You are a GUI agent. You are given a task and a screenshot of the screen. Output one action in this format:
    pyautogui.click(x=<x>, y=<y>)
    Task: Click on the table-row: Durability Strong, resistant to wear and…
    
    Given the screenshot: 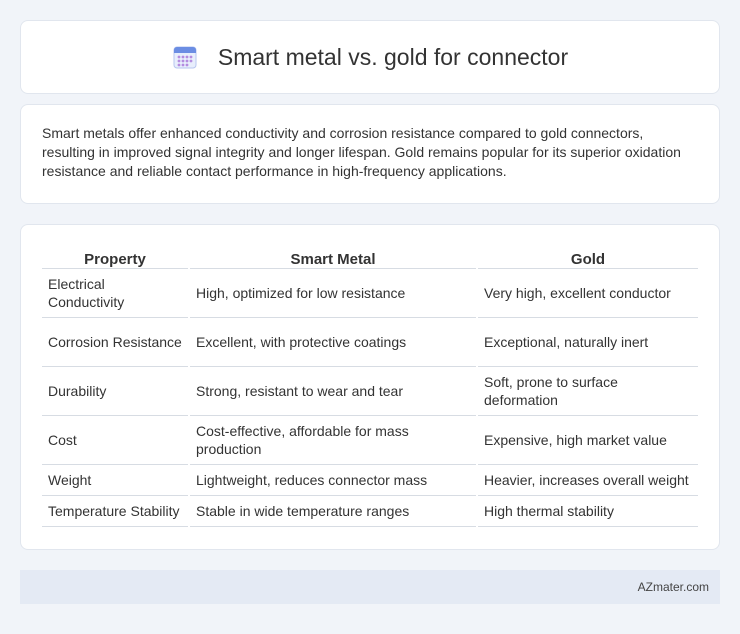 What is the action you would take?
    pyautogui.click(x=370, y=391)
    